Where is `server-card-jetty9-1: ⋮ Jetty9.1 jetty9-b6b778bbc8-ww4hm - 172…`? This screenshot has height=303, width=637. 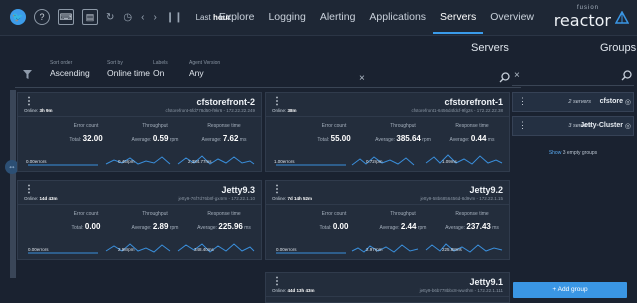 server-card-jetty9-1: ⋮ Jetty9.1 jetty9-b6b778bbc8-ww4hm - 172… is located at coordinates (387, 287).